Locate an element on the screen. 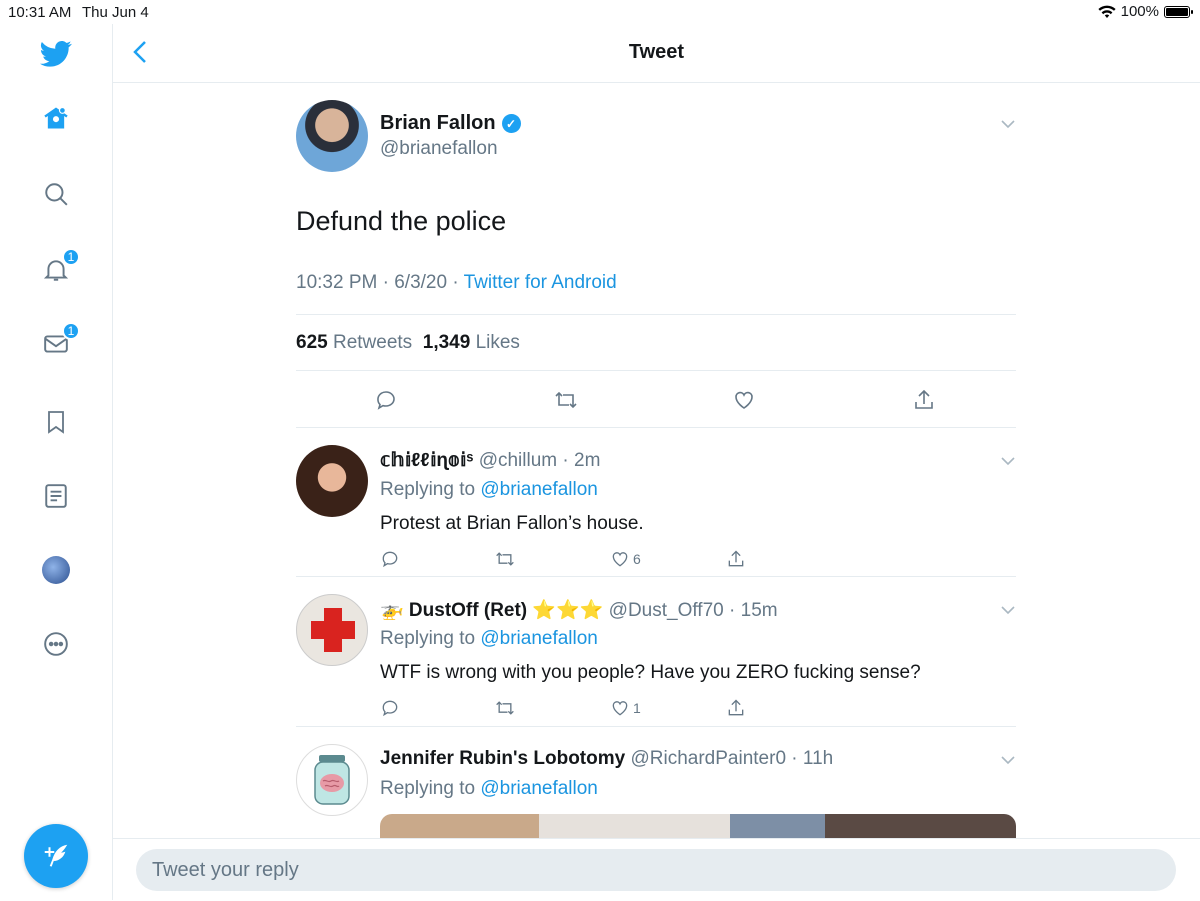  reply-actions: 1 is located at coordinates (580, 710).